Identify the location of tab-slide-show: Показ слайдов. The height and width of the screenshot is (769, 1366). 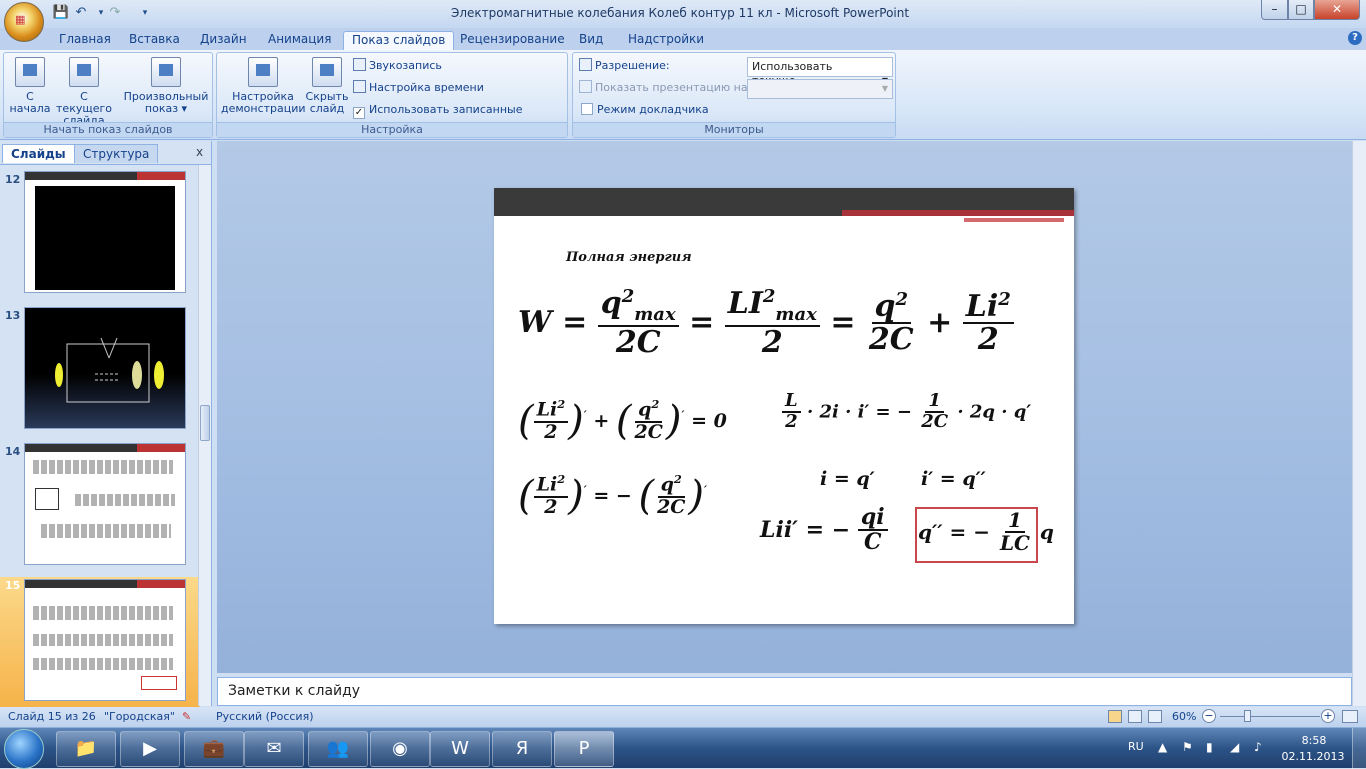
(399, 40).